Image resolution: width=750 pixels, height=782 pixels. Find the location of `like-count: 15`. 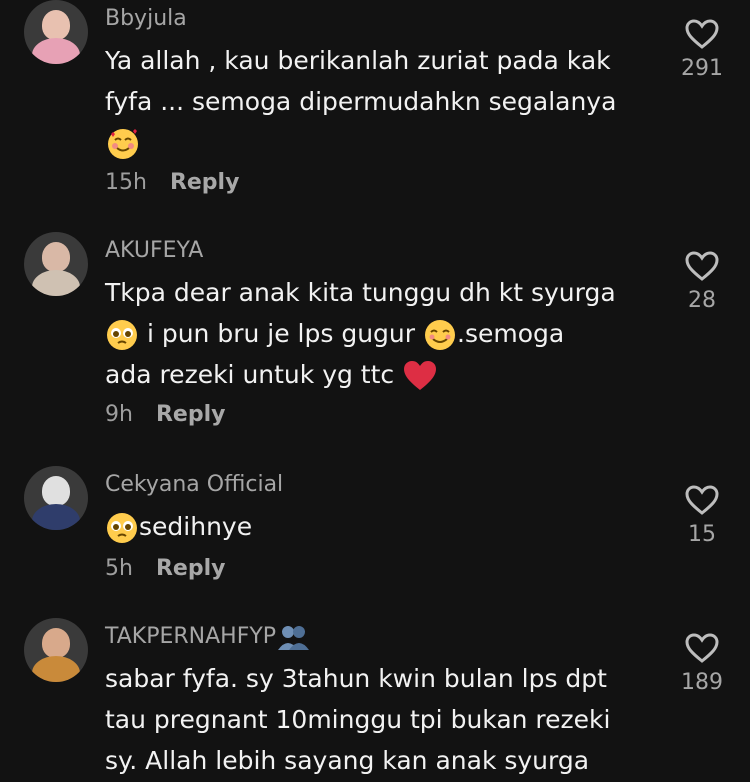

like-count: 15 is located at coordinates (702, 534).